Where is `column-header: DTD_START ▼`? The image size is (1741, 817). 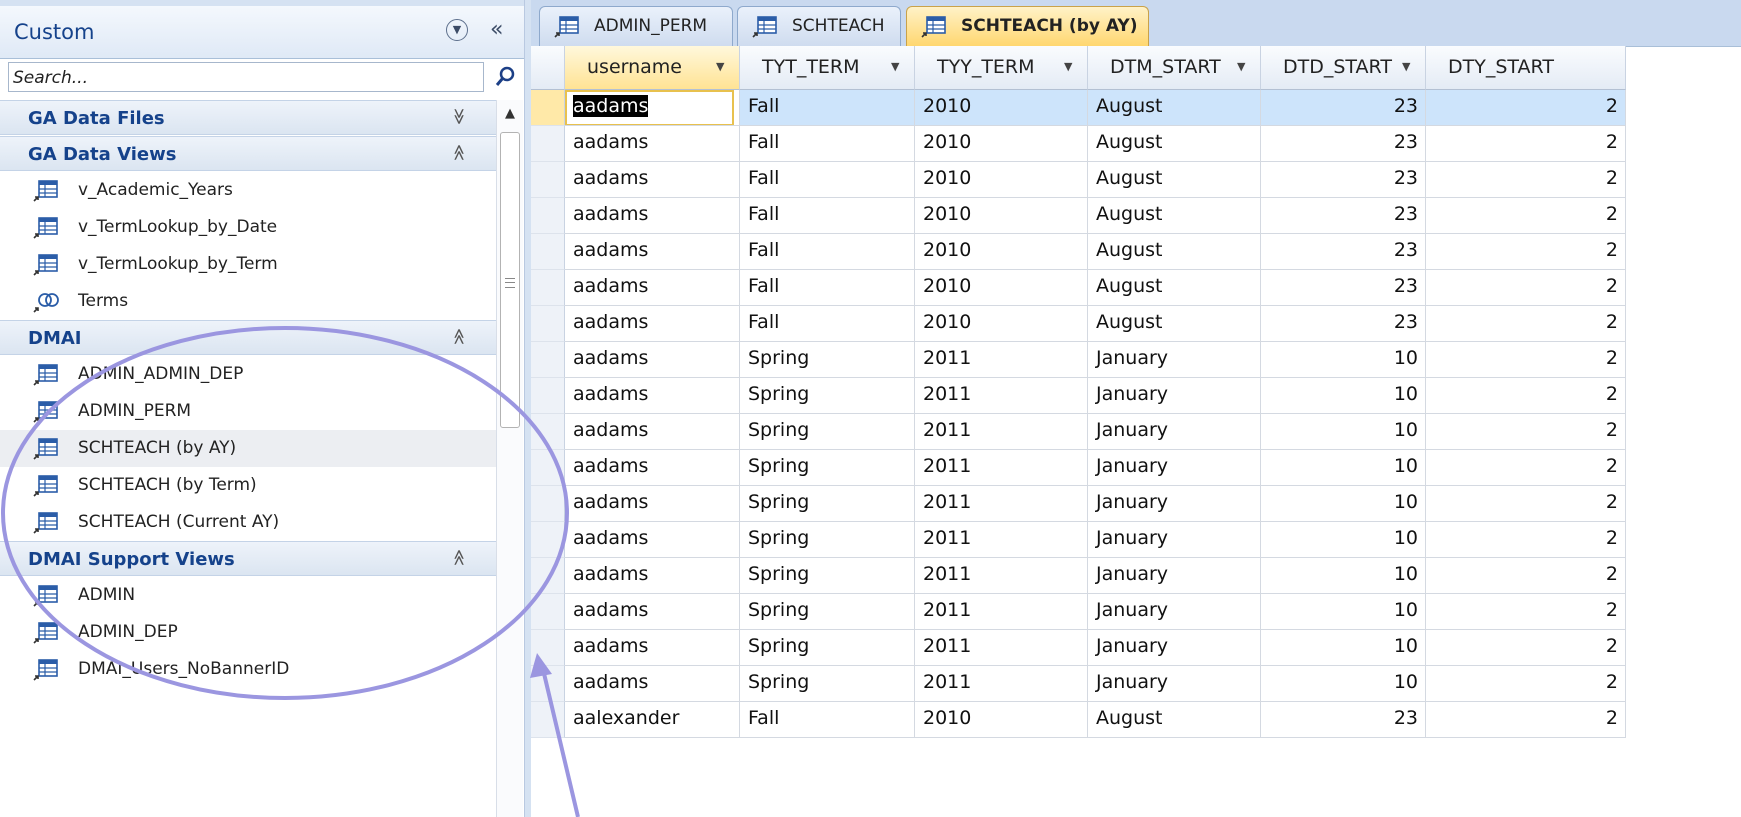 column-header: DTD_START ▼ is located at coordinates (1343, 68).